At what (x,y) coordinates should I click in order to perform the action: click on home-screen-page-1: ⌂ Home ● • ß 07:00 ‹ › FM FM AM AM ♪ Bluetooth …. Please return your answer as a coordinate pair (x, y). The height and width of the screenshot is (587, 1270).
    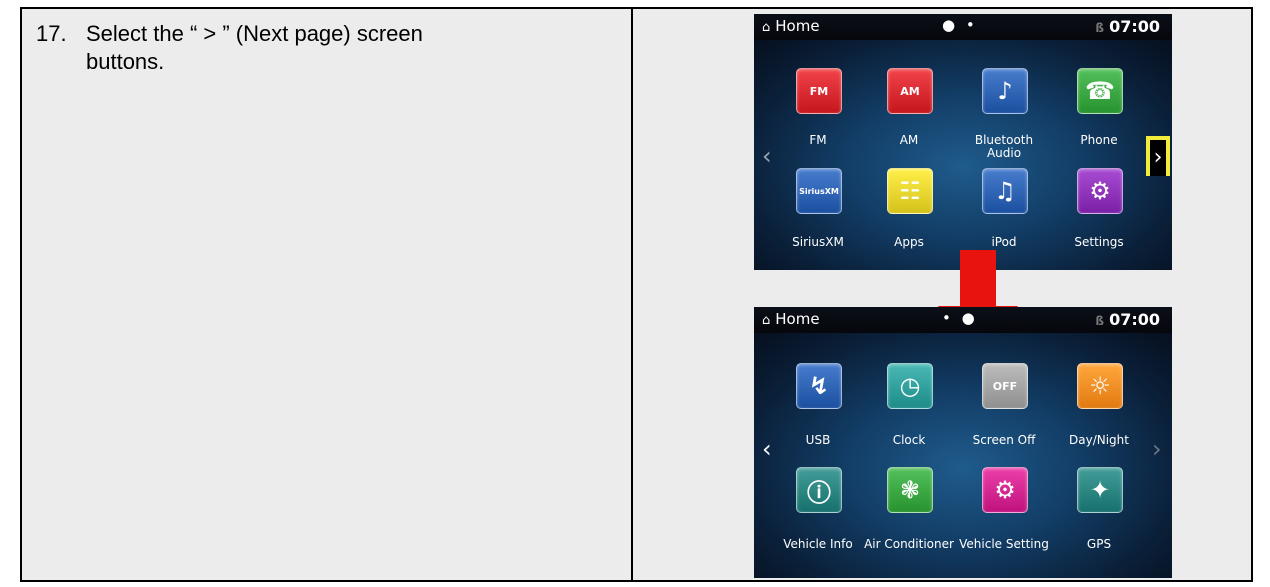
    Looking at the image, I should click on (963, 142).